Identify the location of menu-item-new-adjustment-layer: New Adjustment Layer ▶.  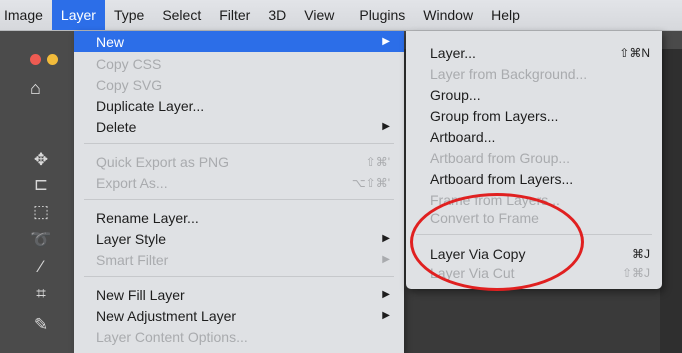
(239, 315).